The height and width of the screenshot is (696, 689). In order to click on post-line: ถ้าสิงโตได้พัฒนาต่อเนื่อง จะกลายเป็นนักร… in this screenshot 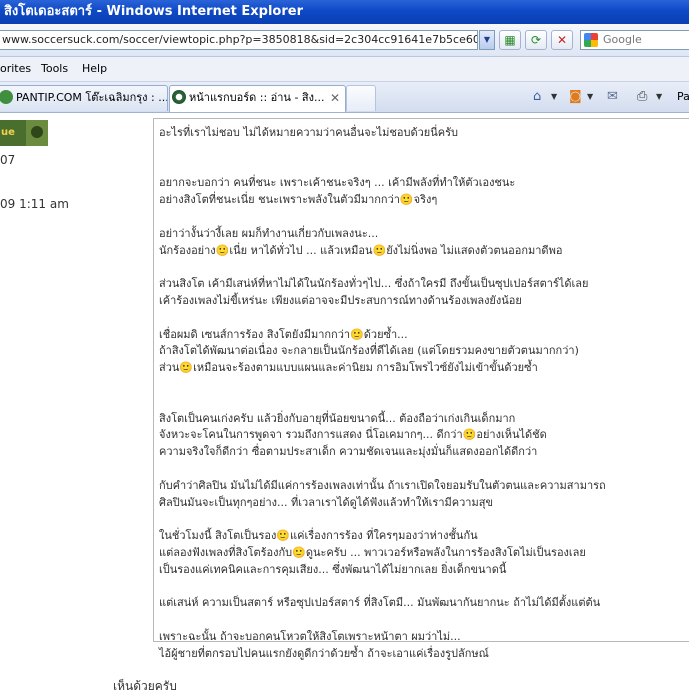, I will do `click(369, 351)`.